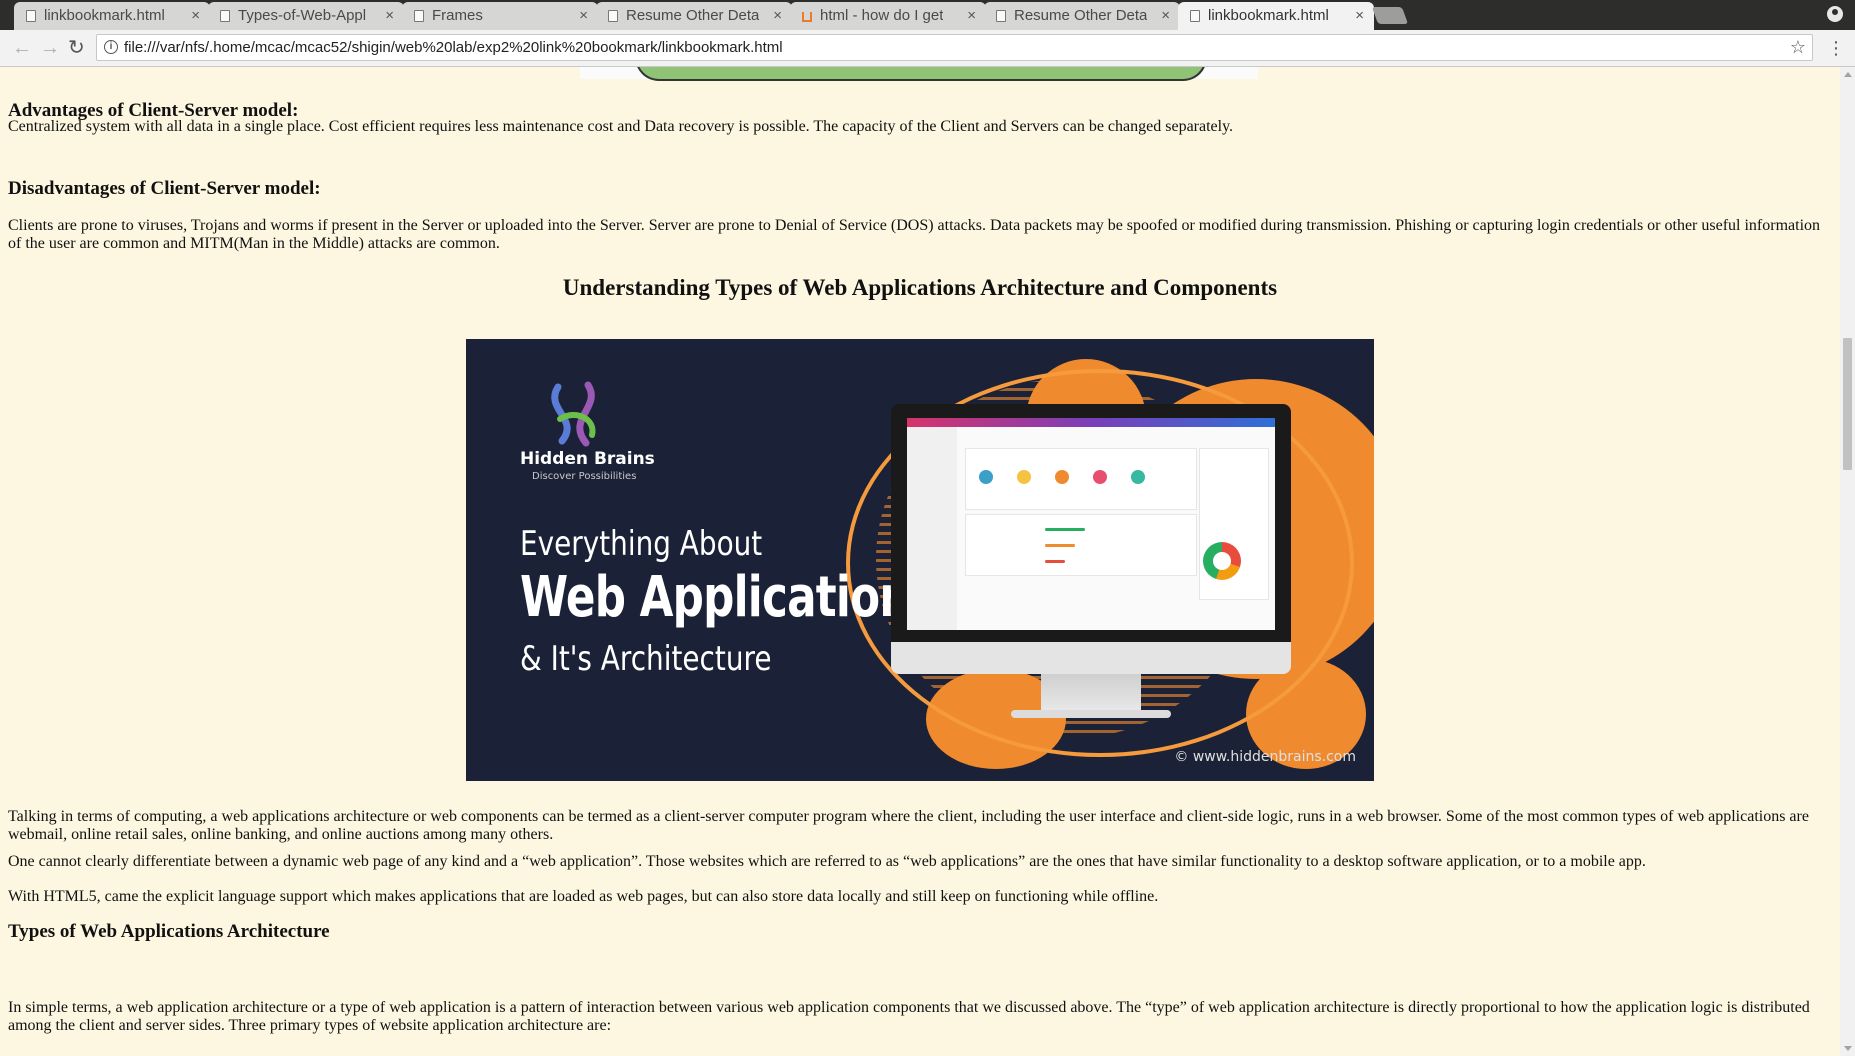 The height and width of the screenshot is (1056, 1855). What do you see at coordinates (457, 15) in the screenshot?
I see `tab-title: Frames` at bounding box center [457, 15].